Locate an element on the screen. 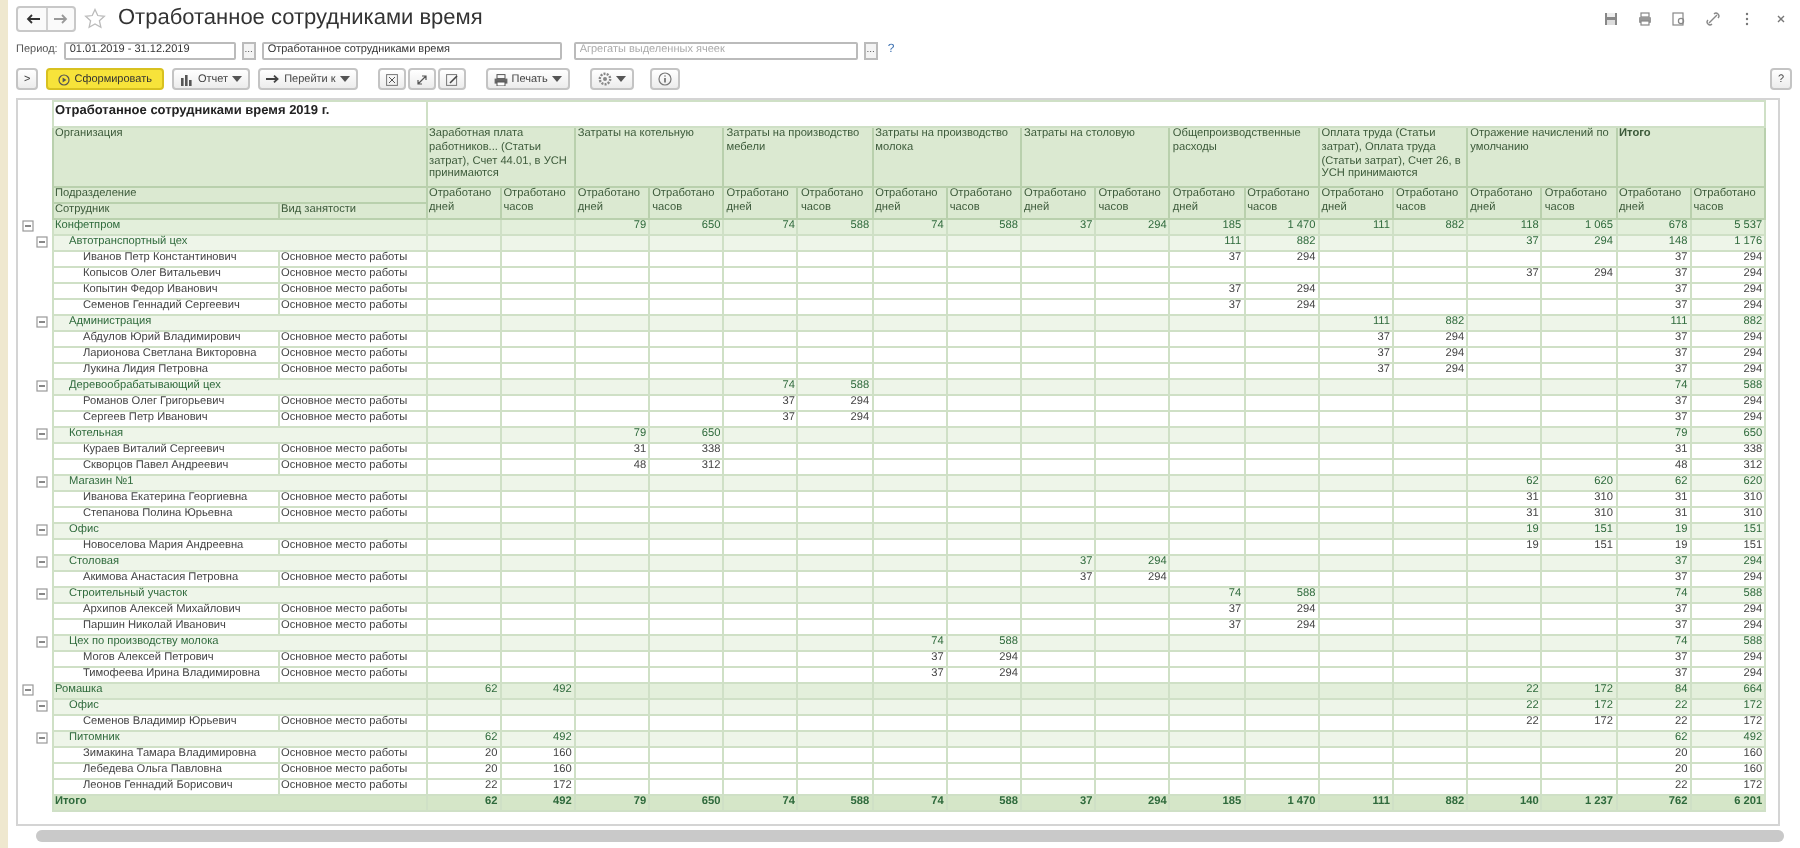 Image resolution: width=1800 pixels, height=848 pixels. window-title: Отработанное сотрудниками время is located at coordinates (300, 18).